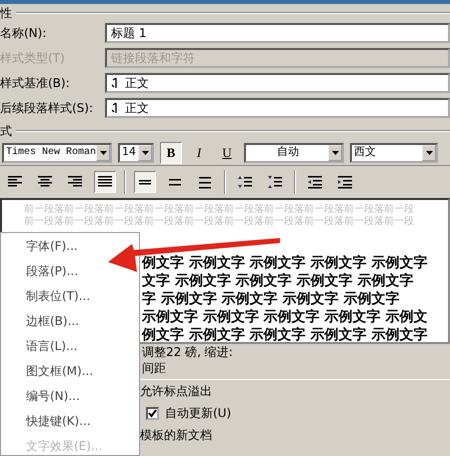 The height and width of the screenshot is (456, 450). Describe the element at coordinates (176, 391) in the screenshot. I see `option-text: 允许标点溢出` at that location.